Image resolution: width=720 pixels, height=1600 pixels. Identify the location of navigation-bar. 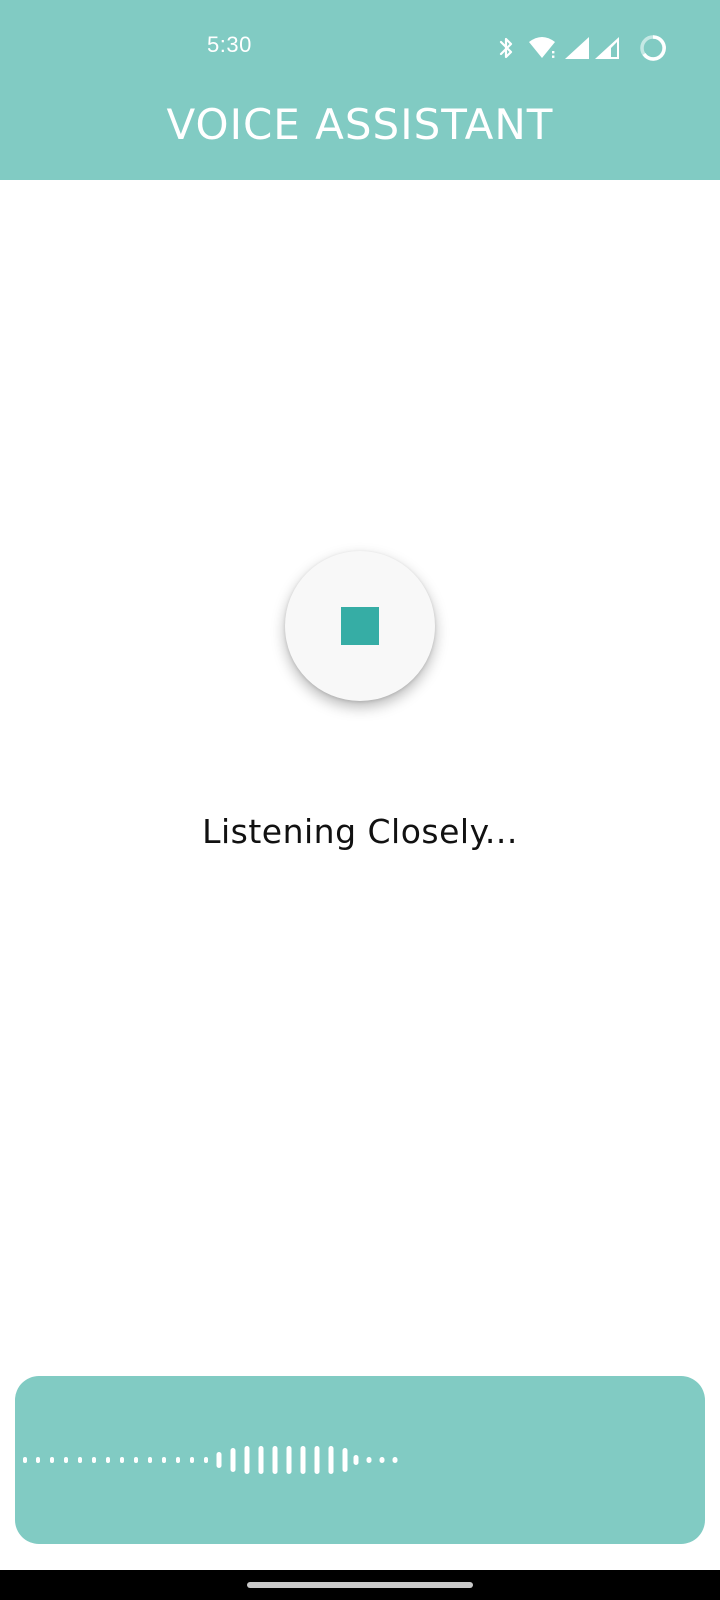
(360, 1585).